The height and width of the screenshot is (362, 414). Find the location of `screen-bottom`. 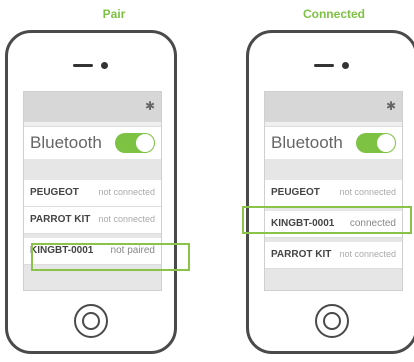

screen-bottom is located at coordinates (333, 279).